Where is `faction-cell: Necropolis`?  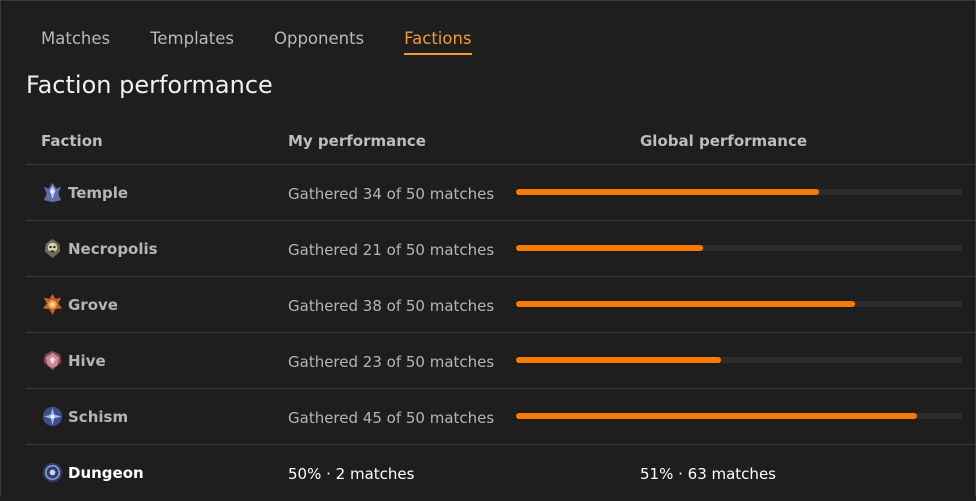
faction-cell: Necropolis is located at coordinates (99, 248).